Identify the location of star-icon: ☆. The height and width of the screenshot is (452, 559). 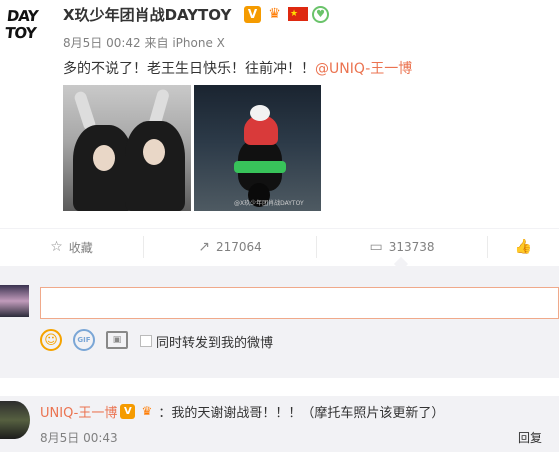
(56, 247).